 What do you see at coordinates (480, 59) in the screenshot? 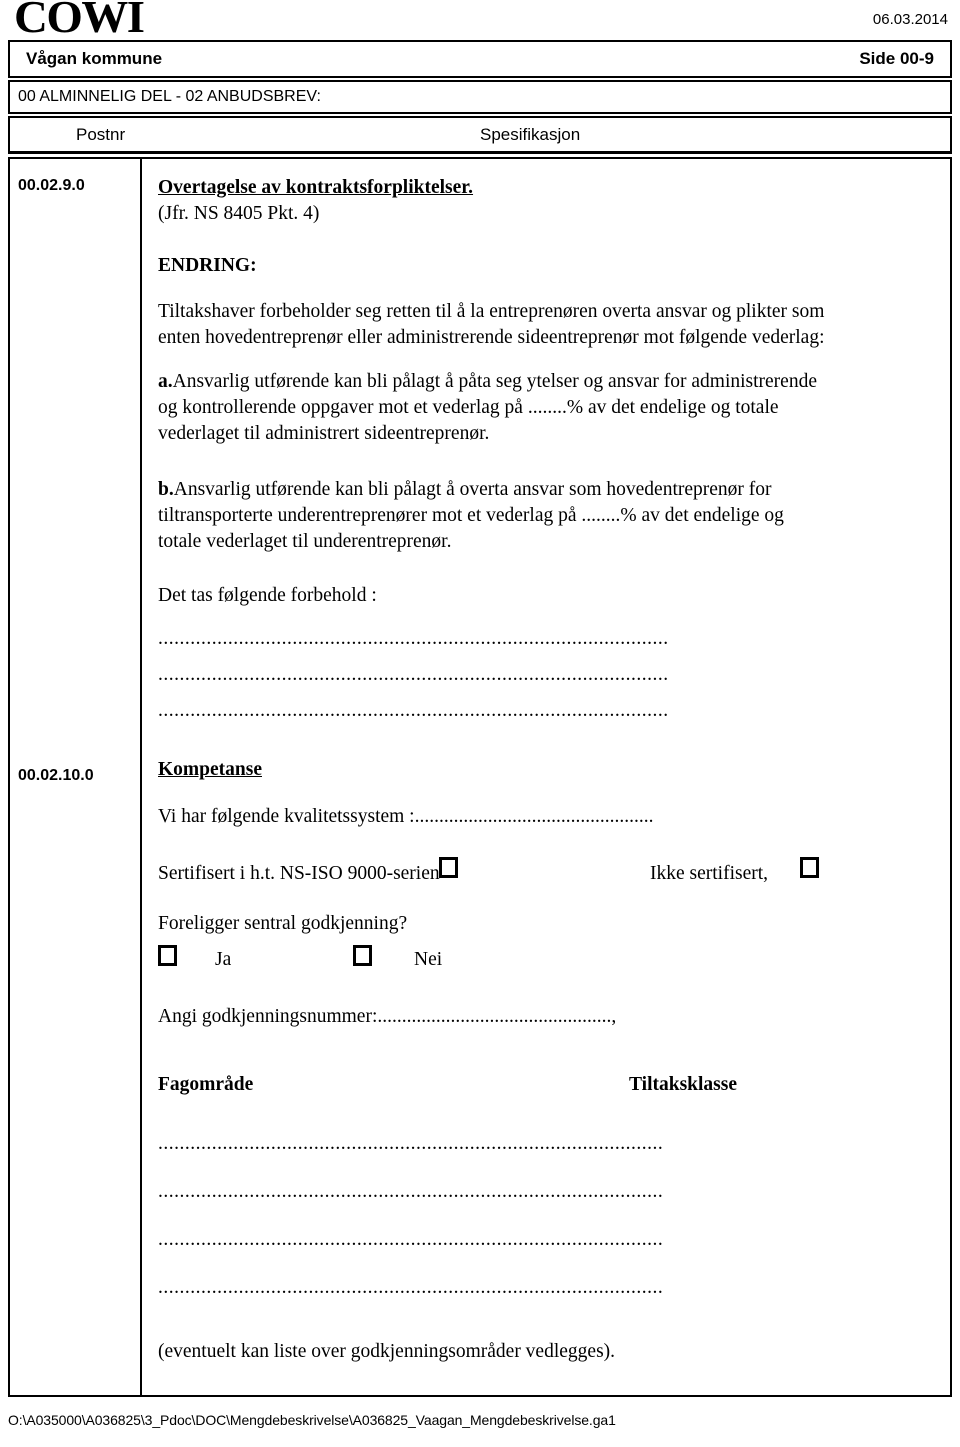
I see `header-row-company: Vågan kommune Side 00-9` at bounding box center [480, 59].